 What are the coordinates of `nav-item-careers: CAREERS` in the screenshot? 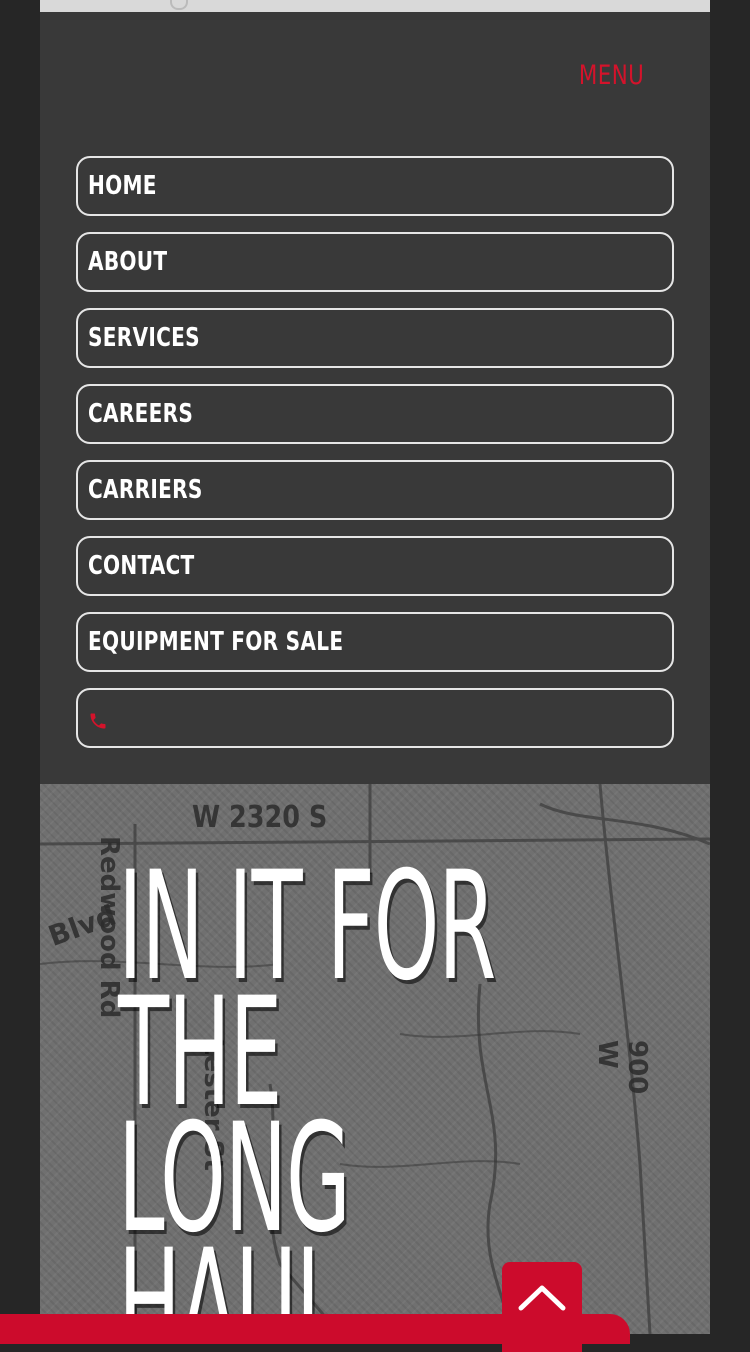 It's located at (375, 414).